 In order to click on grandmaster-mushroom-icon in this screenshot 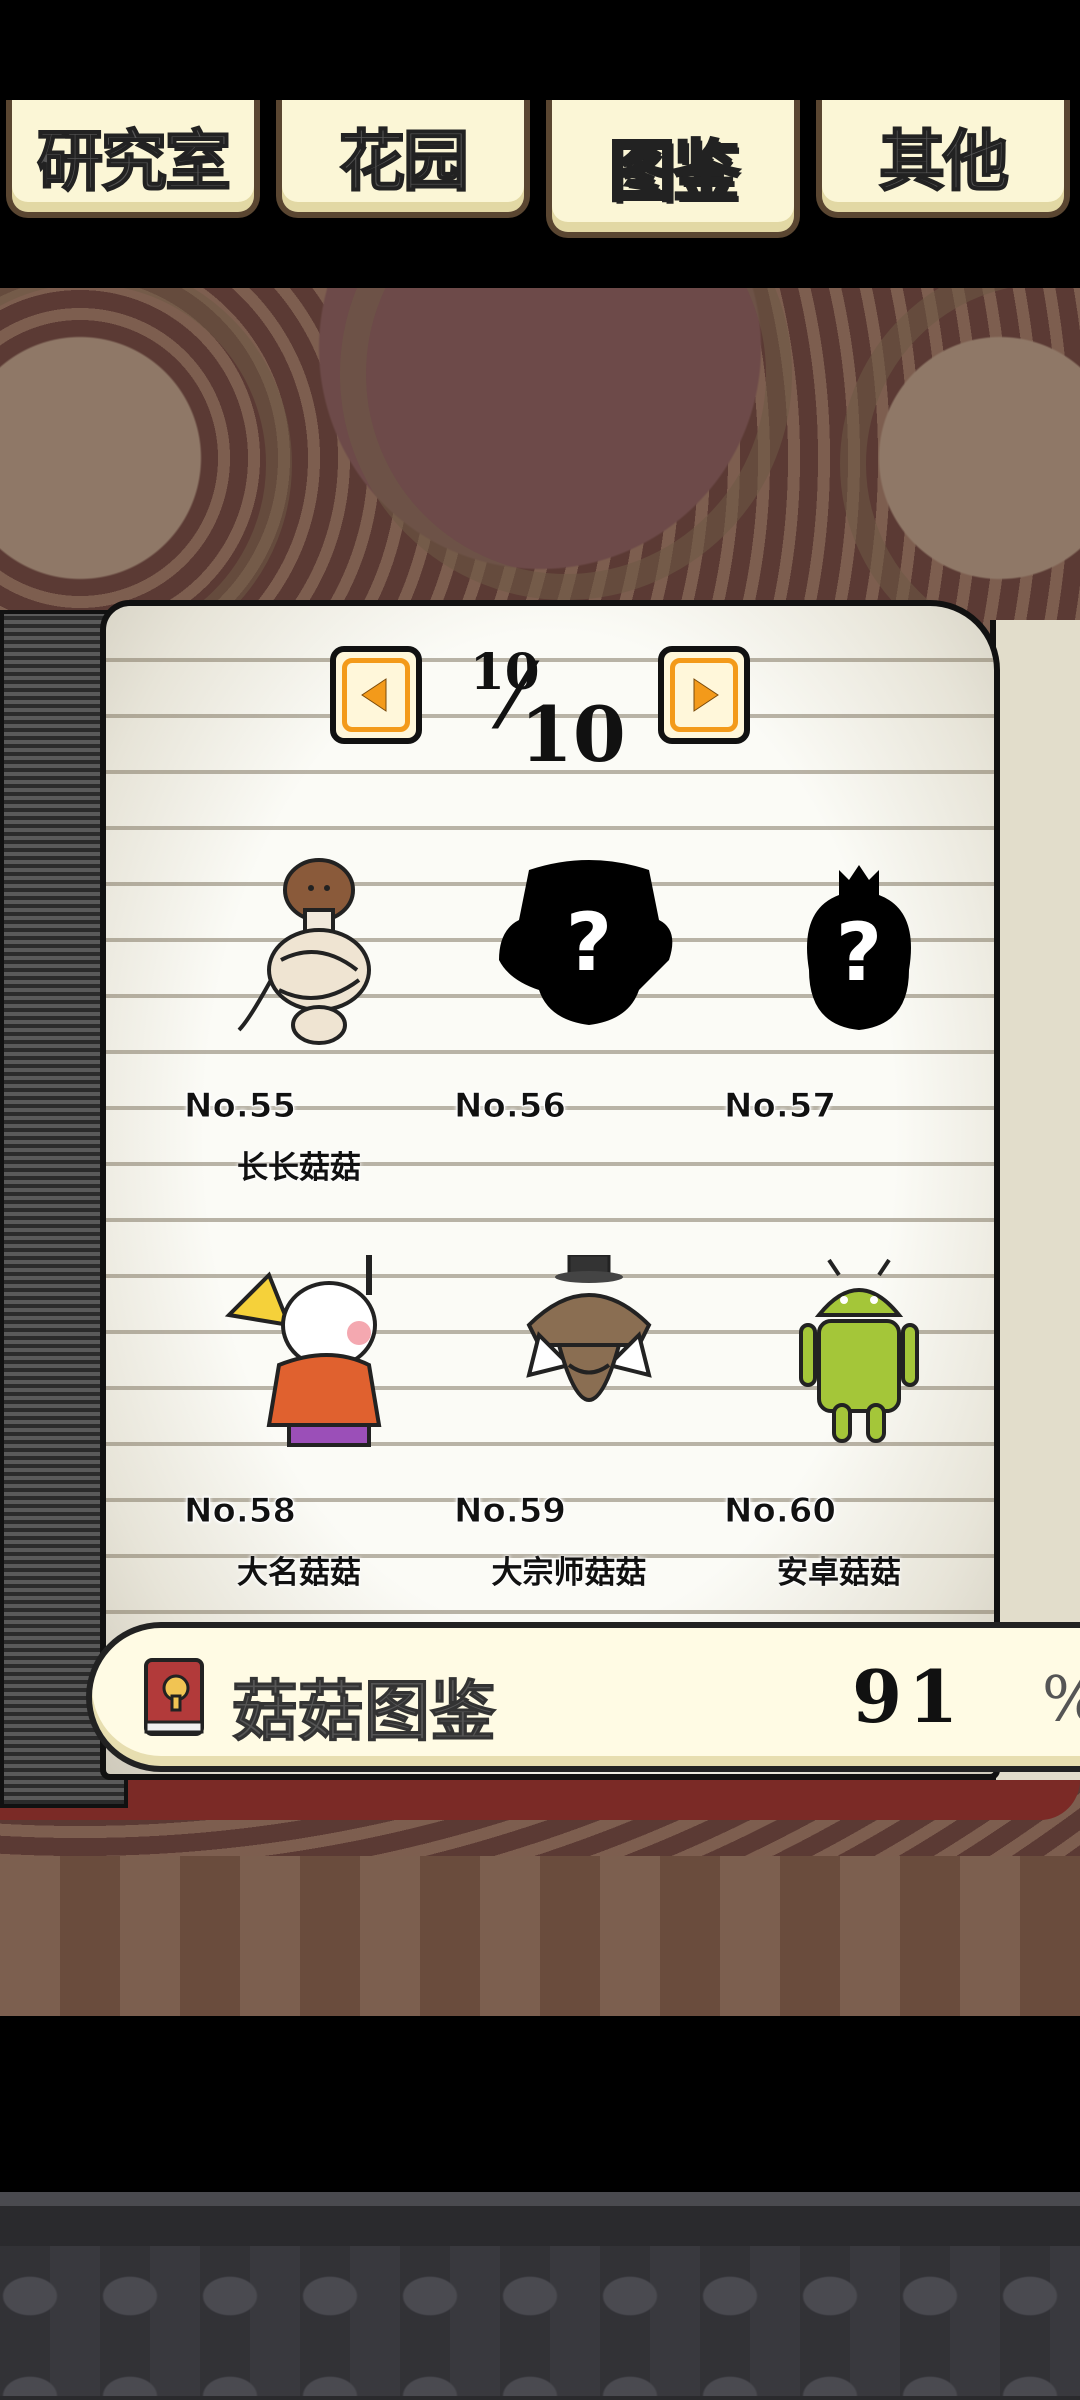, I will do `click(589, 1328)`.